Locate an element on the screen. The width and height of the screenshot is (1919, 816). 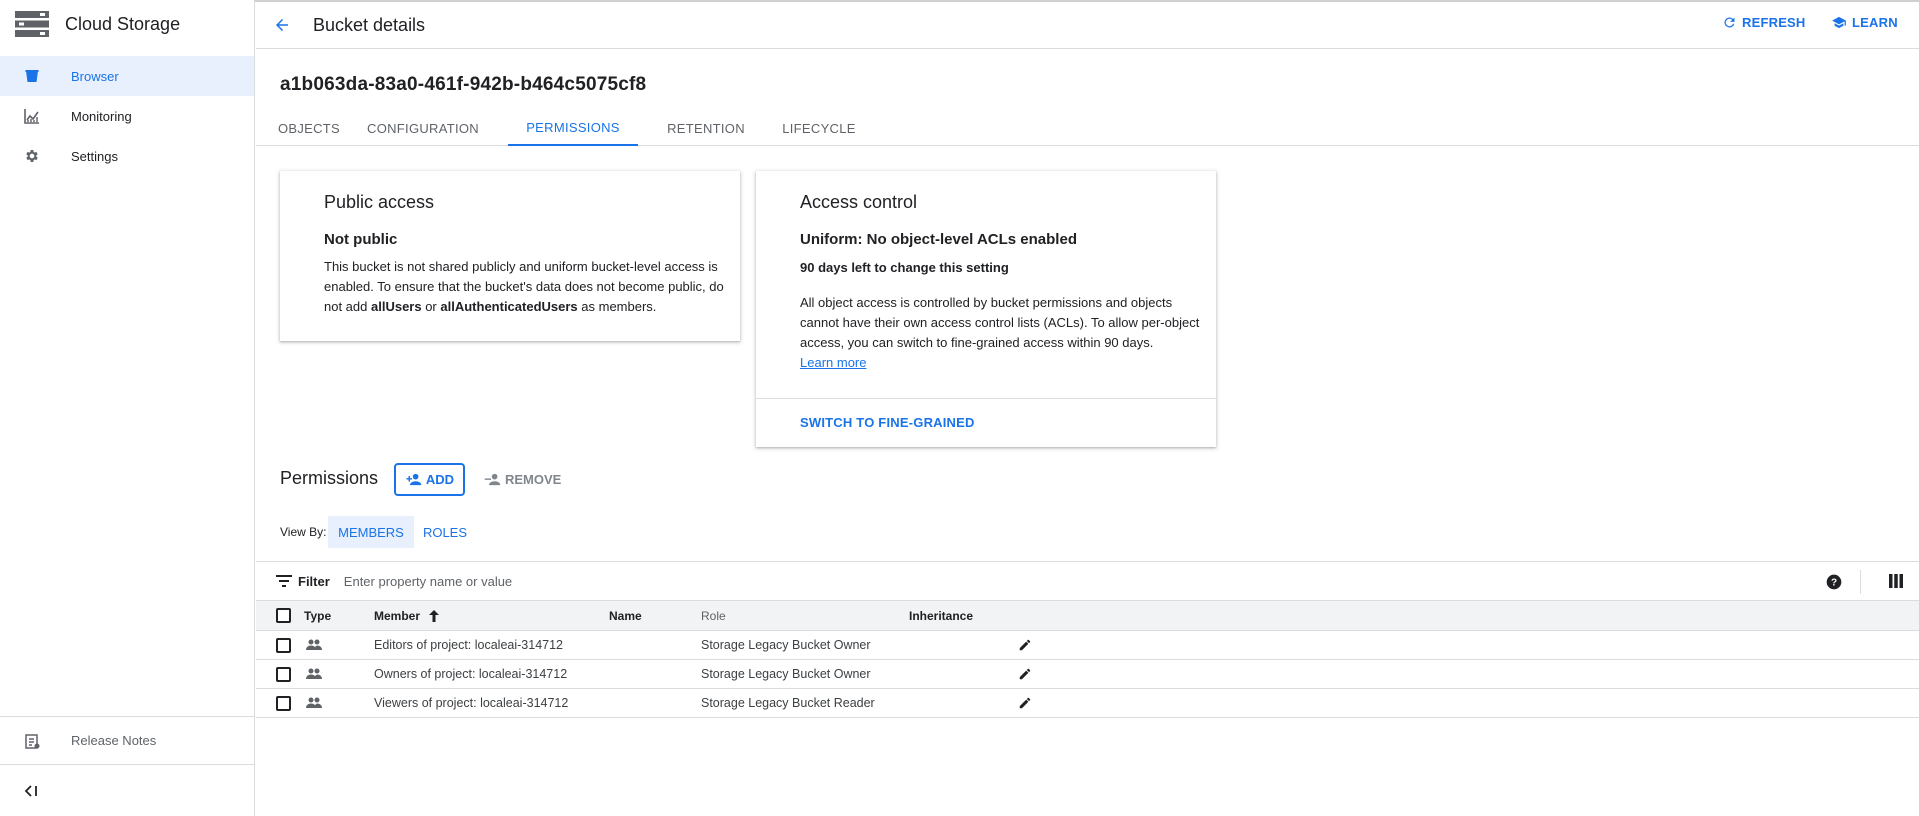
release-notes-icon is located at coordinates (32, 741).